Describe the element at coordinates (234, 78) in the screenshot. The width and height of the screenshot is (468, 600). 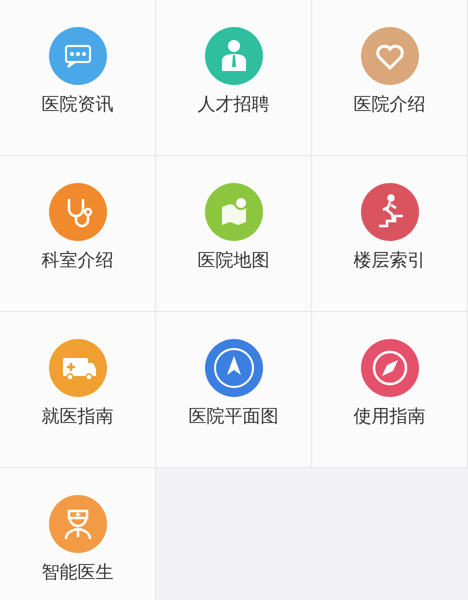
I see `menu-tile: 人才招聘` at that location.